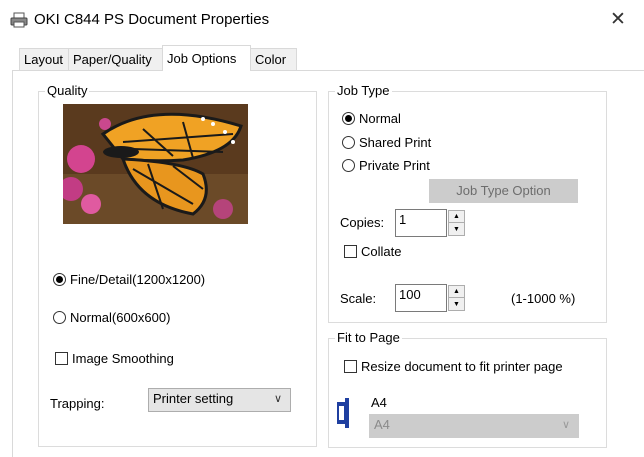 The image size is (644, 457). What do you see at coordinates (193, 398) in the screenshot?
I see `trapping-value: Printer setting` at bounding box center [193, 398].